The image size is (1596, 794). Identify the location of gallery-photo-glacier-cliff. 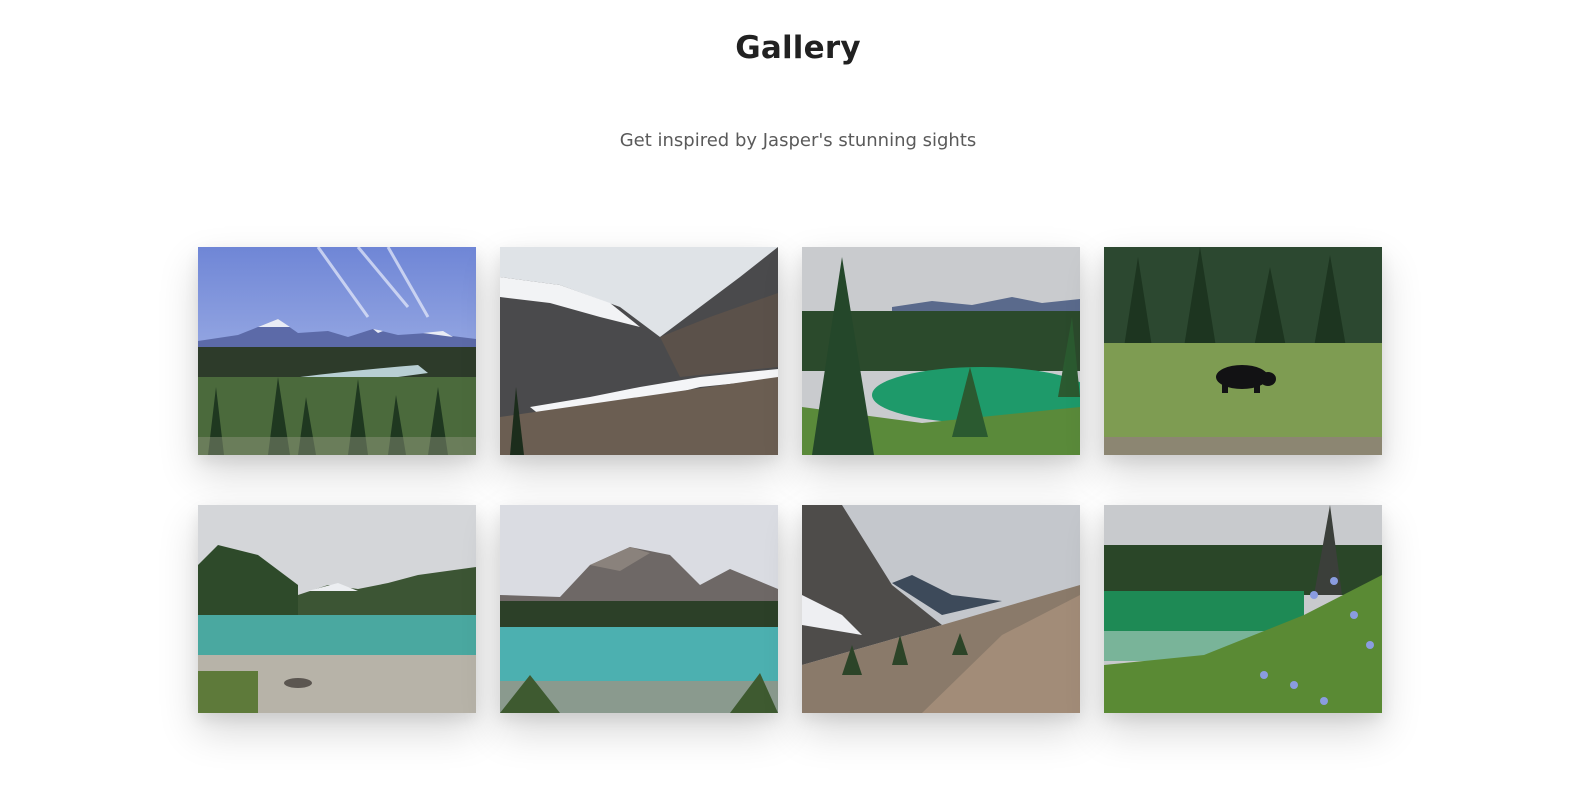
(639, 351).